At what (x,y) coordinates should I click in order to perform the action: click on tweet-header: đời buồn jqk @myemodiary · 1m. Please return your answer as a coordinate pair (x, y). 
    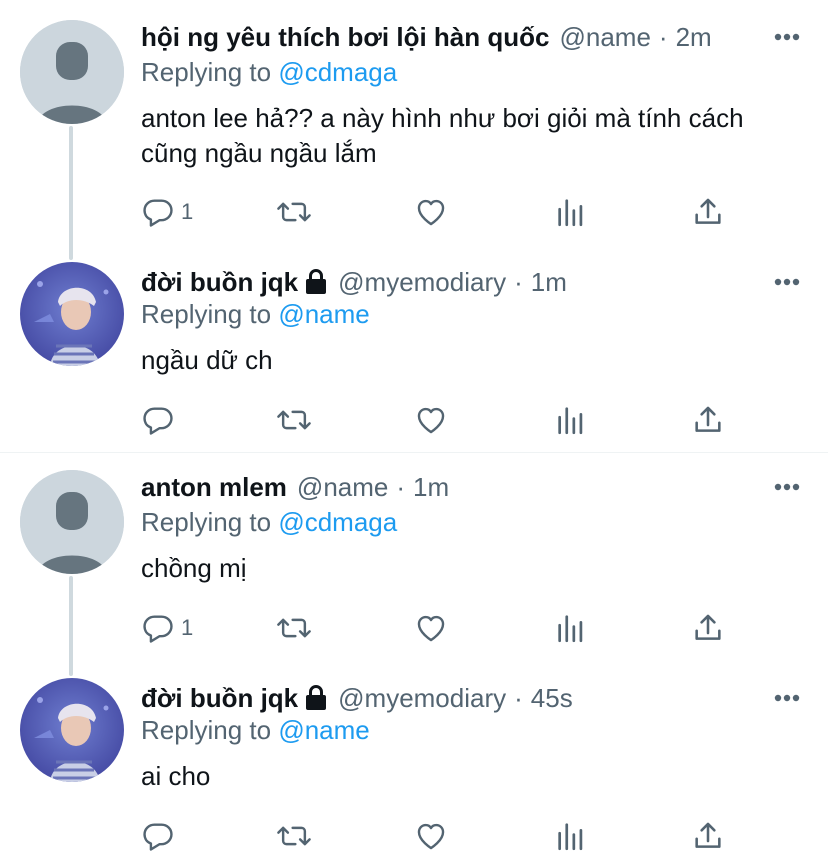
    Looking at the image, I should click on (484, 282).